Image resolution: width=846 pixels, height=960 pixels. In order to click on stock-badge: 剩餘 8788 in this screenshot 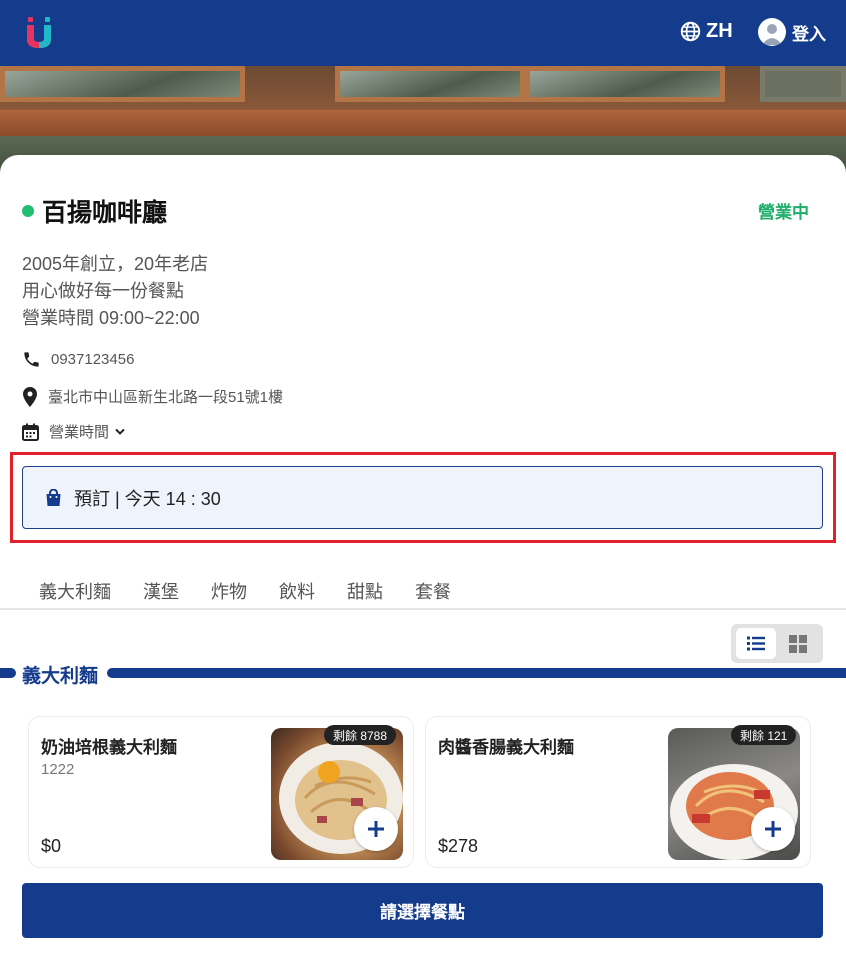, I will do `click(360, 735)`.